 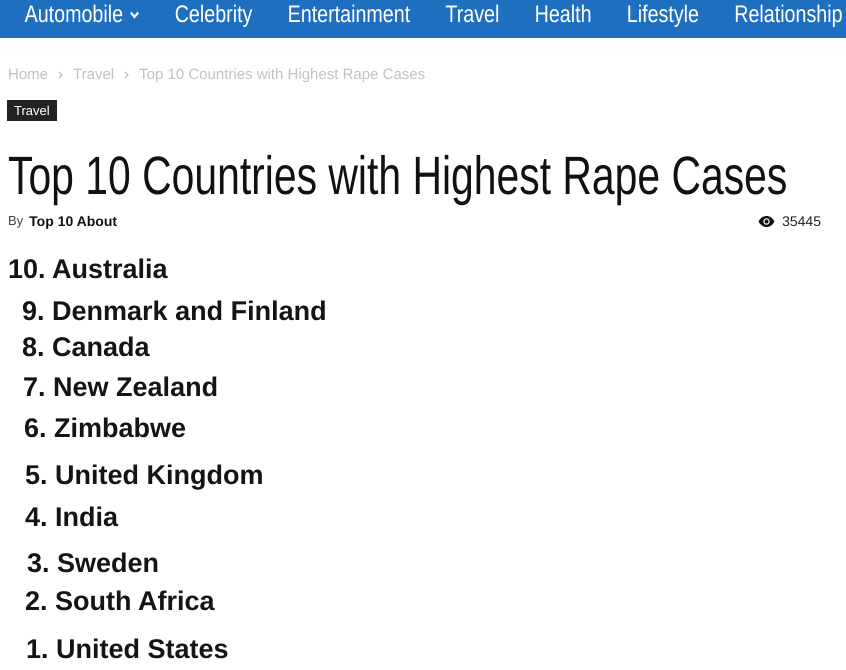 What do you see at coordinates (82, 15) in the screenshot?
I see `nav-link: Automobile` at bounding box center [82, 15].